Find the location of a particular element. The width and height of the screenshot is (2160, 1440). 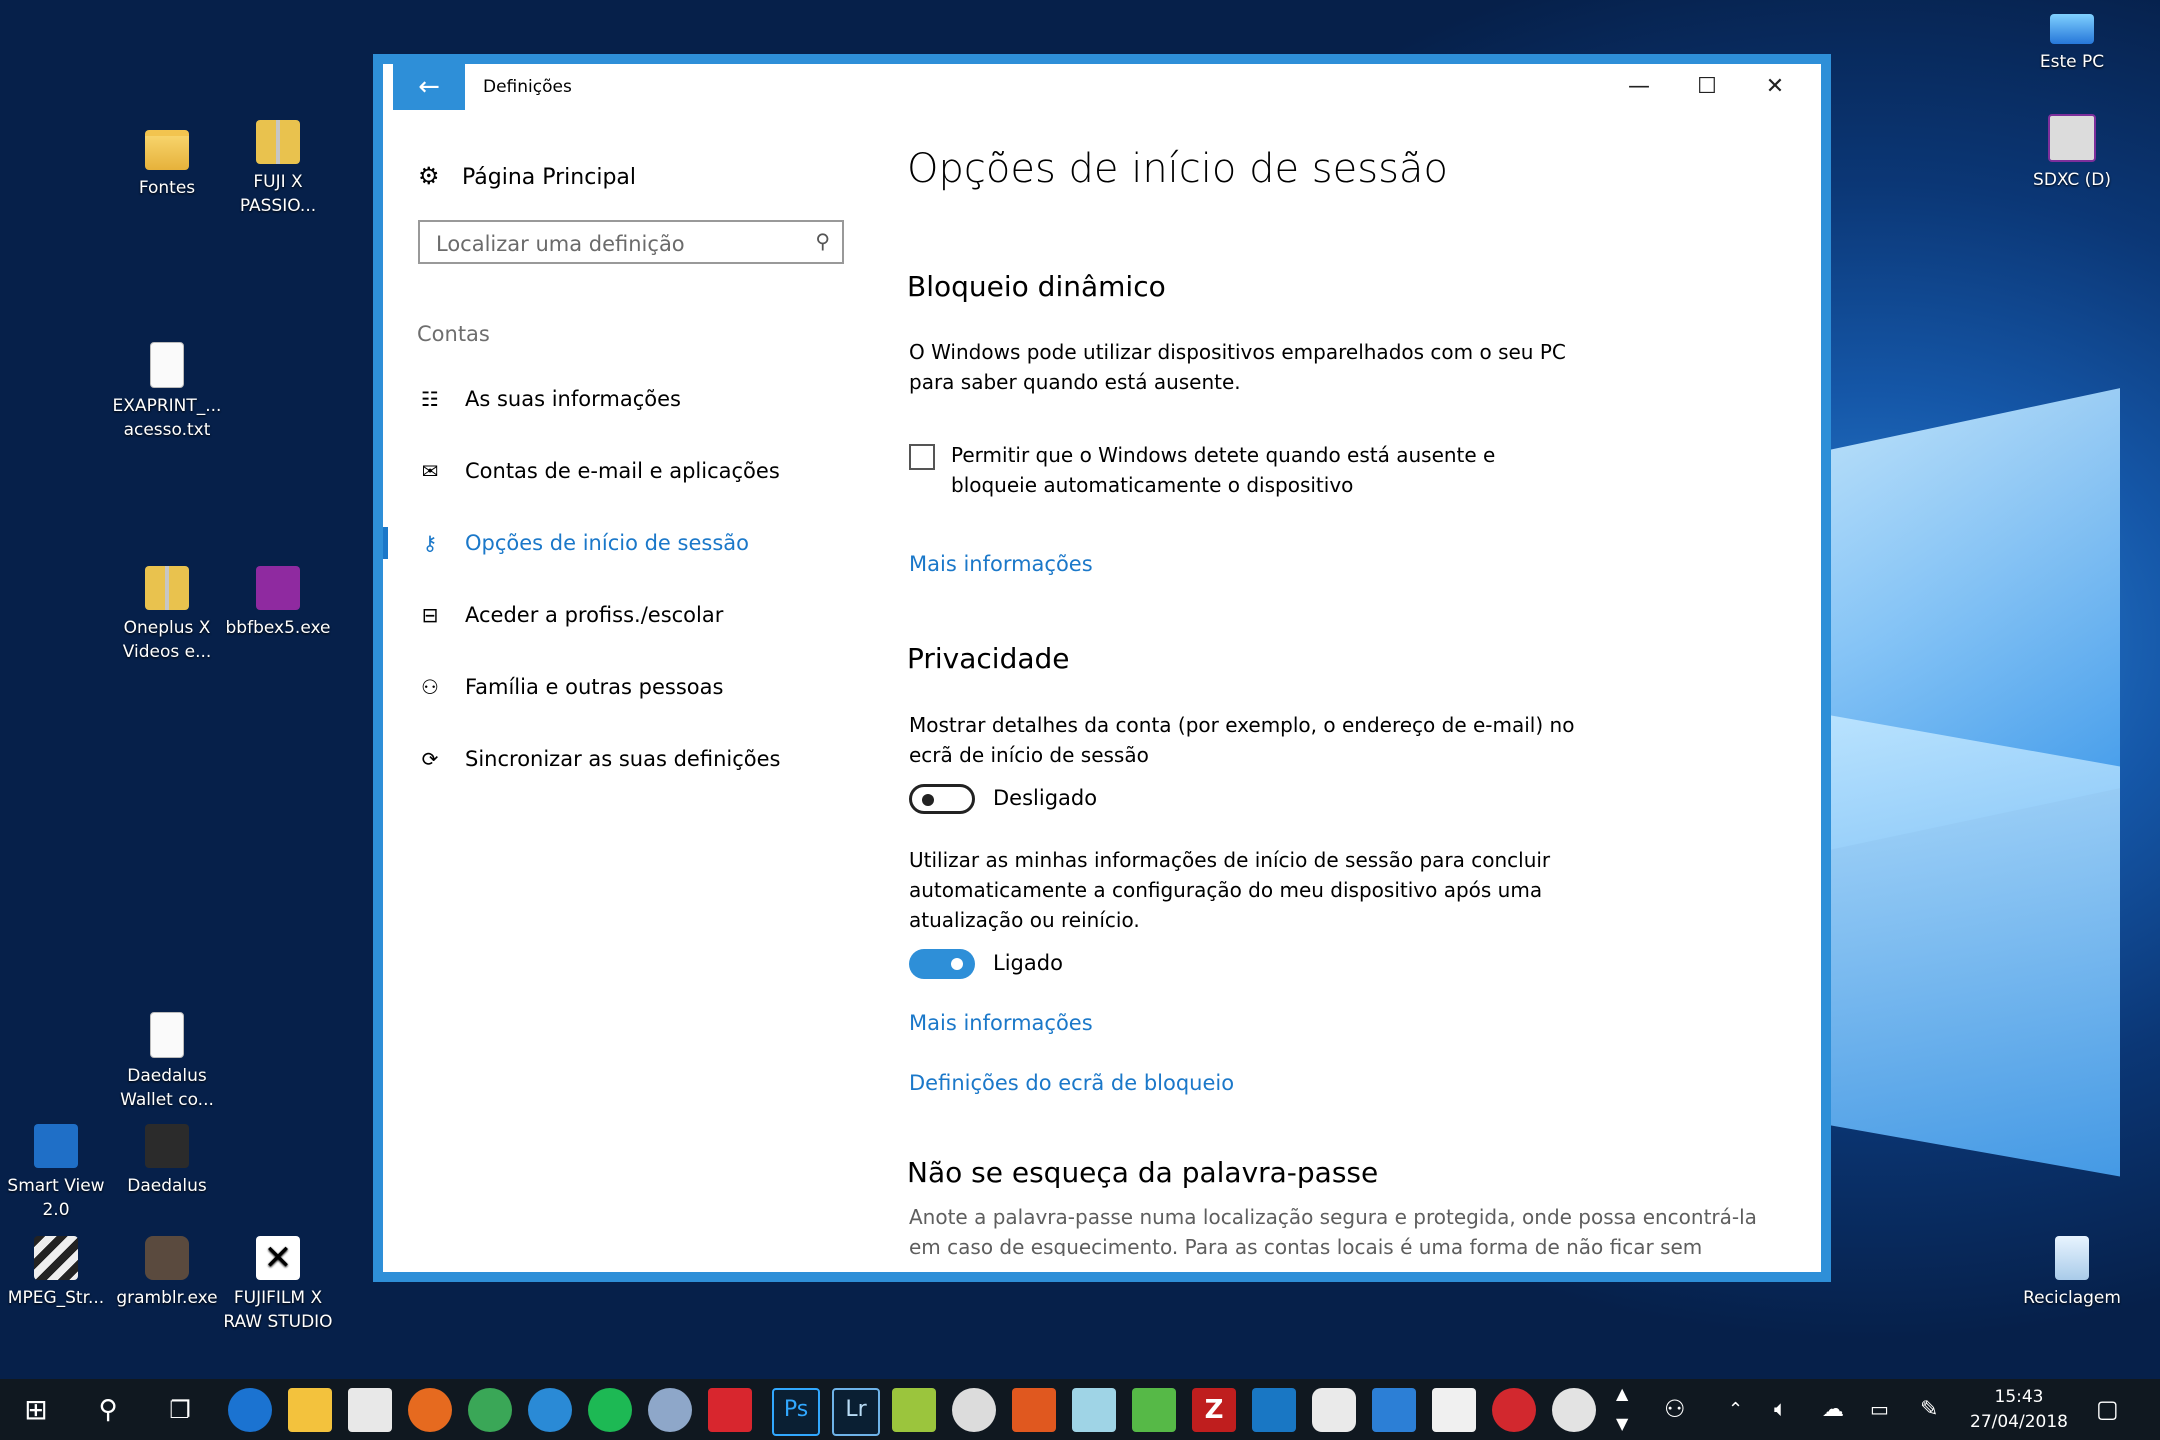

desktop-icon-gramblr: gramblr.exe is located at coordinates (167, 1273).